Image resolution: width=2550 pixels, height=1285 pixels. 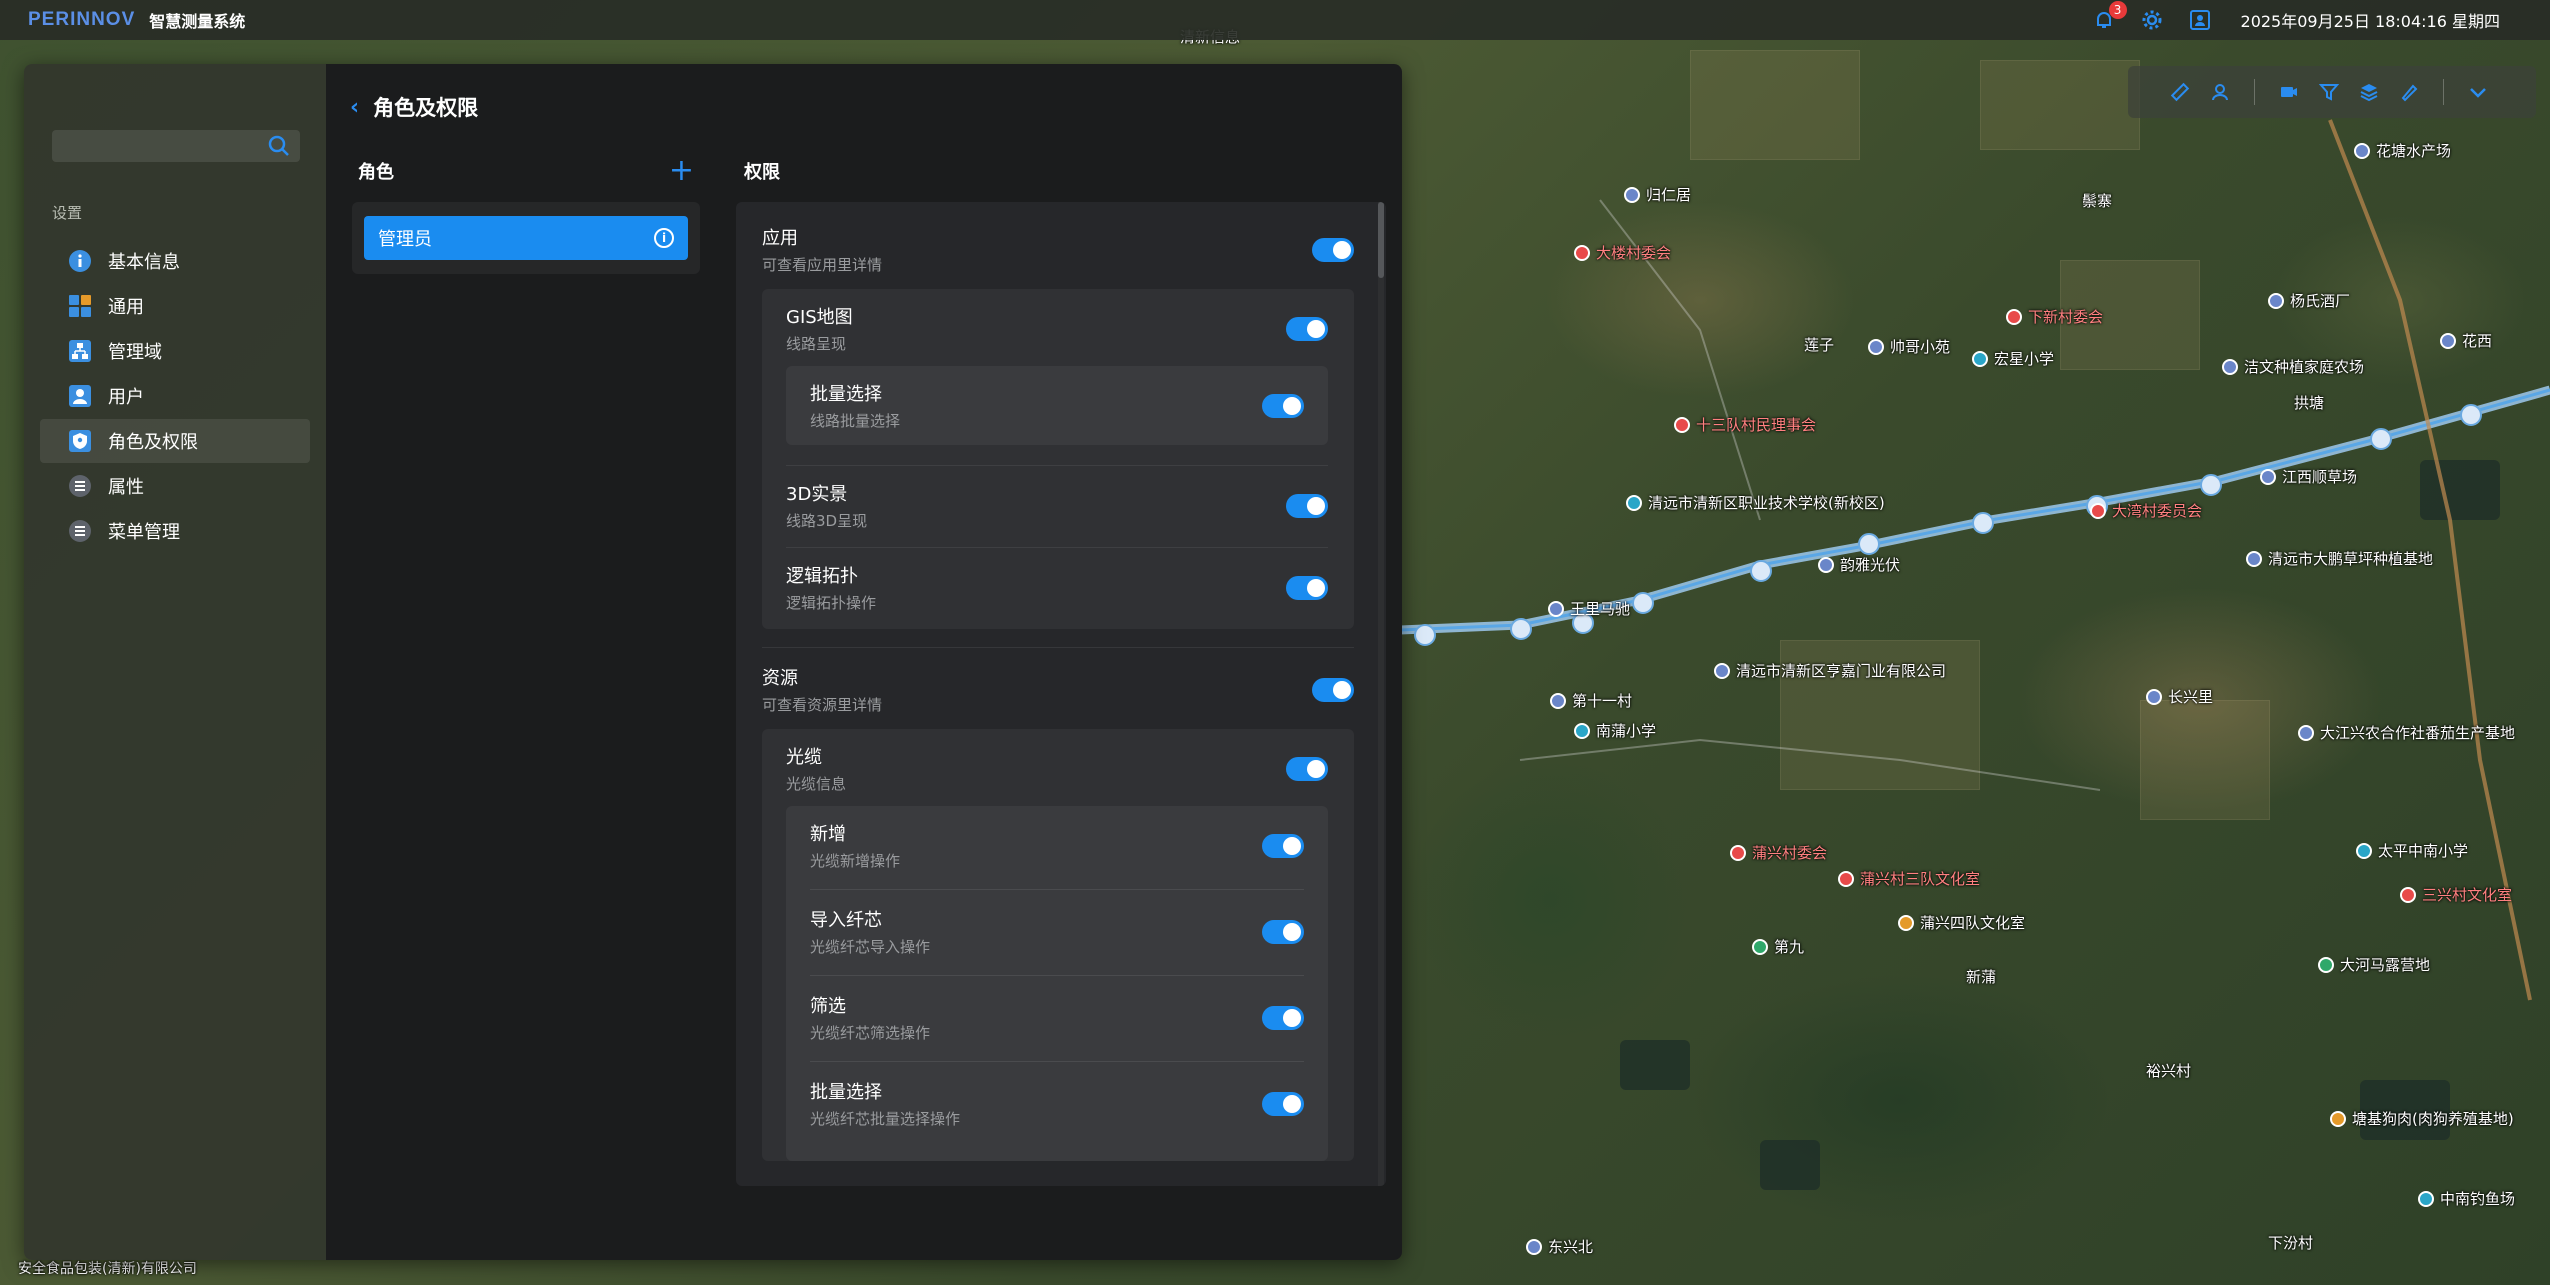 I want to click on sidebar-item-attributes: 属性, so click(x=175, y=486).